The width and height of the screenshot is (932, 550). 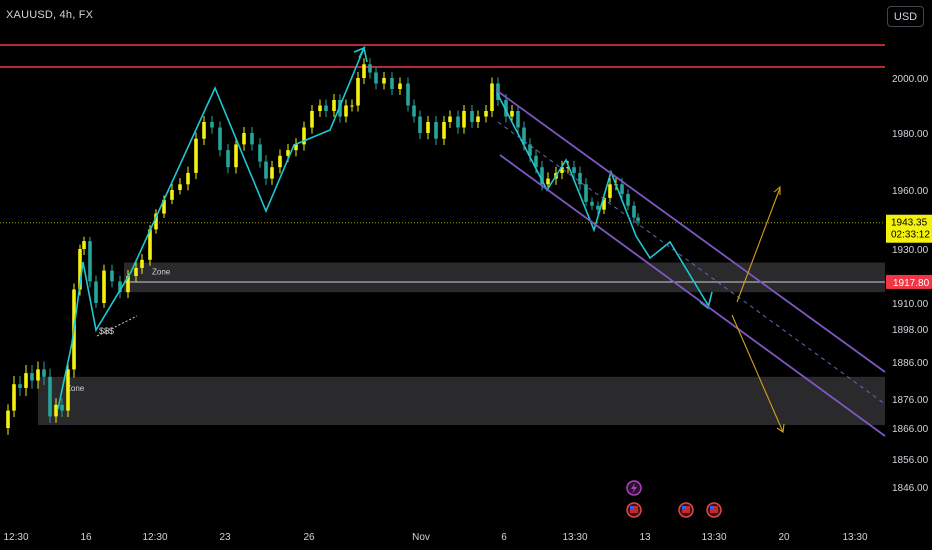 I want to click on symbol-title: XAUUSD, 4h, FX, so click(x=49, y=15).